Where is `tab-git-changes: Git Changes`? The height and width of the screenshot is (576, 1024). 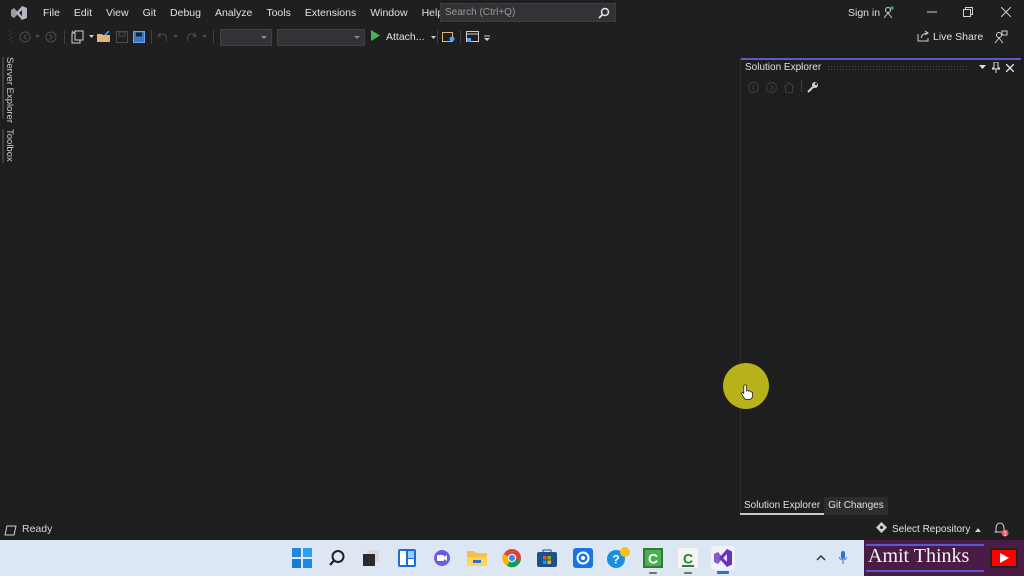
tab-git-changes: Git Changes is located at coordinates (856, 506).